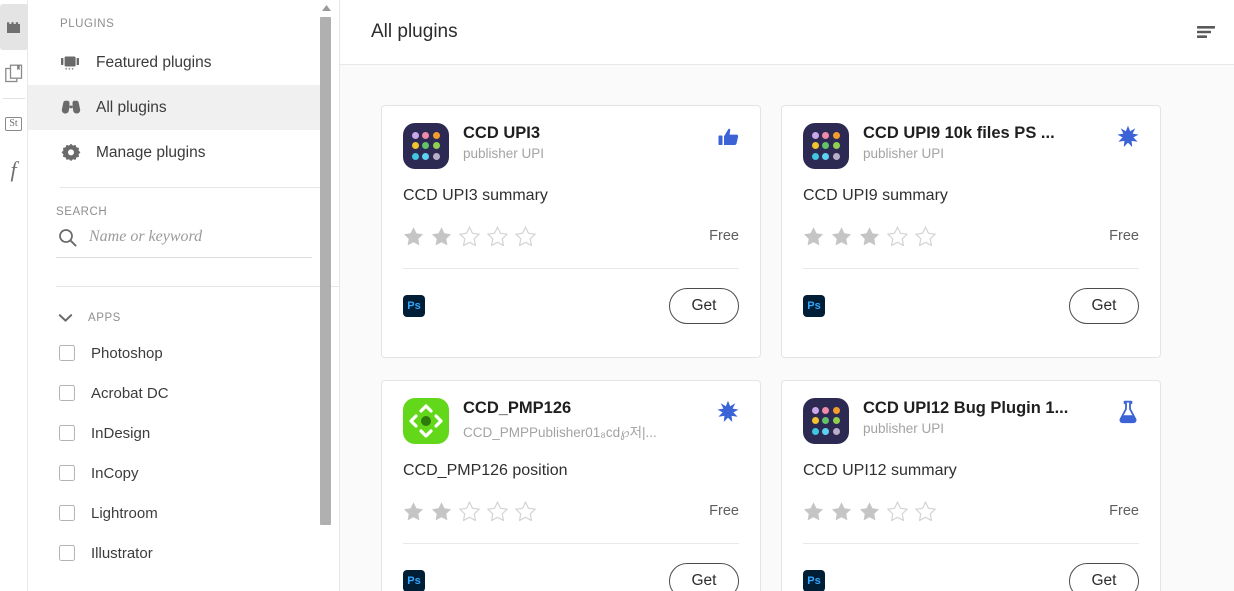 The width and height of the screenshot is (1234, 591). What do you see at coordinates (728, 137) in the screenshot?
I see `thumbs-up-icon` at bounding box center [728, 137].